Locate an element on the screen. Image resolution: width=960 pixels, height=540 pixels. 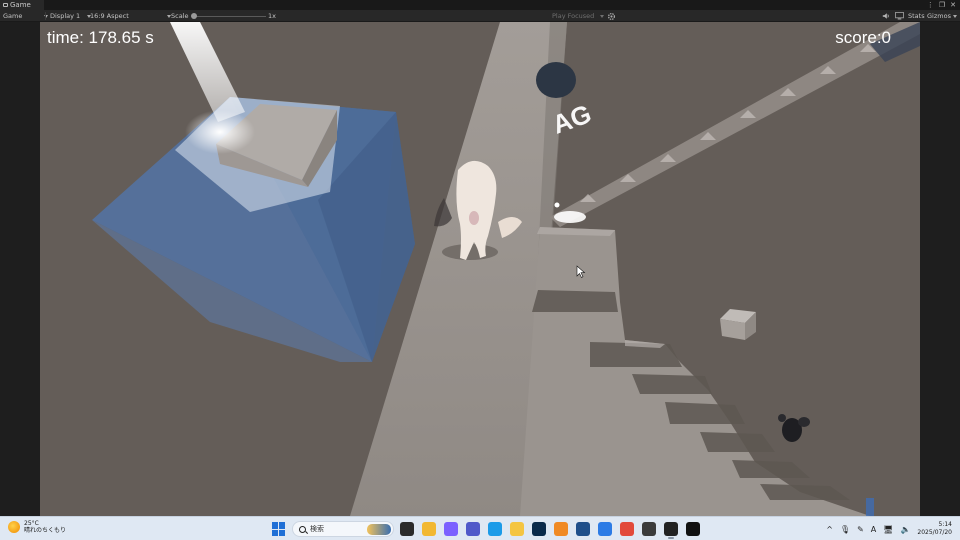
play-mode-dropdown: Play Focused is located at coordinates (578, 16).